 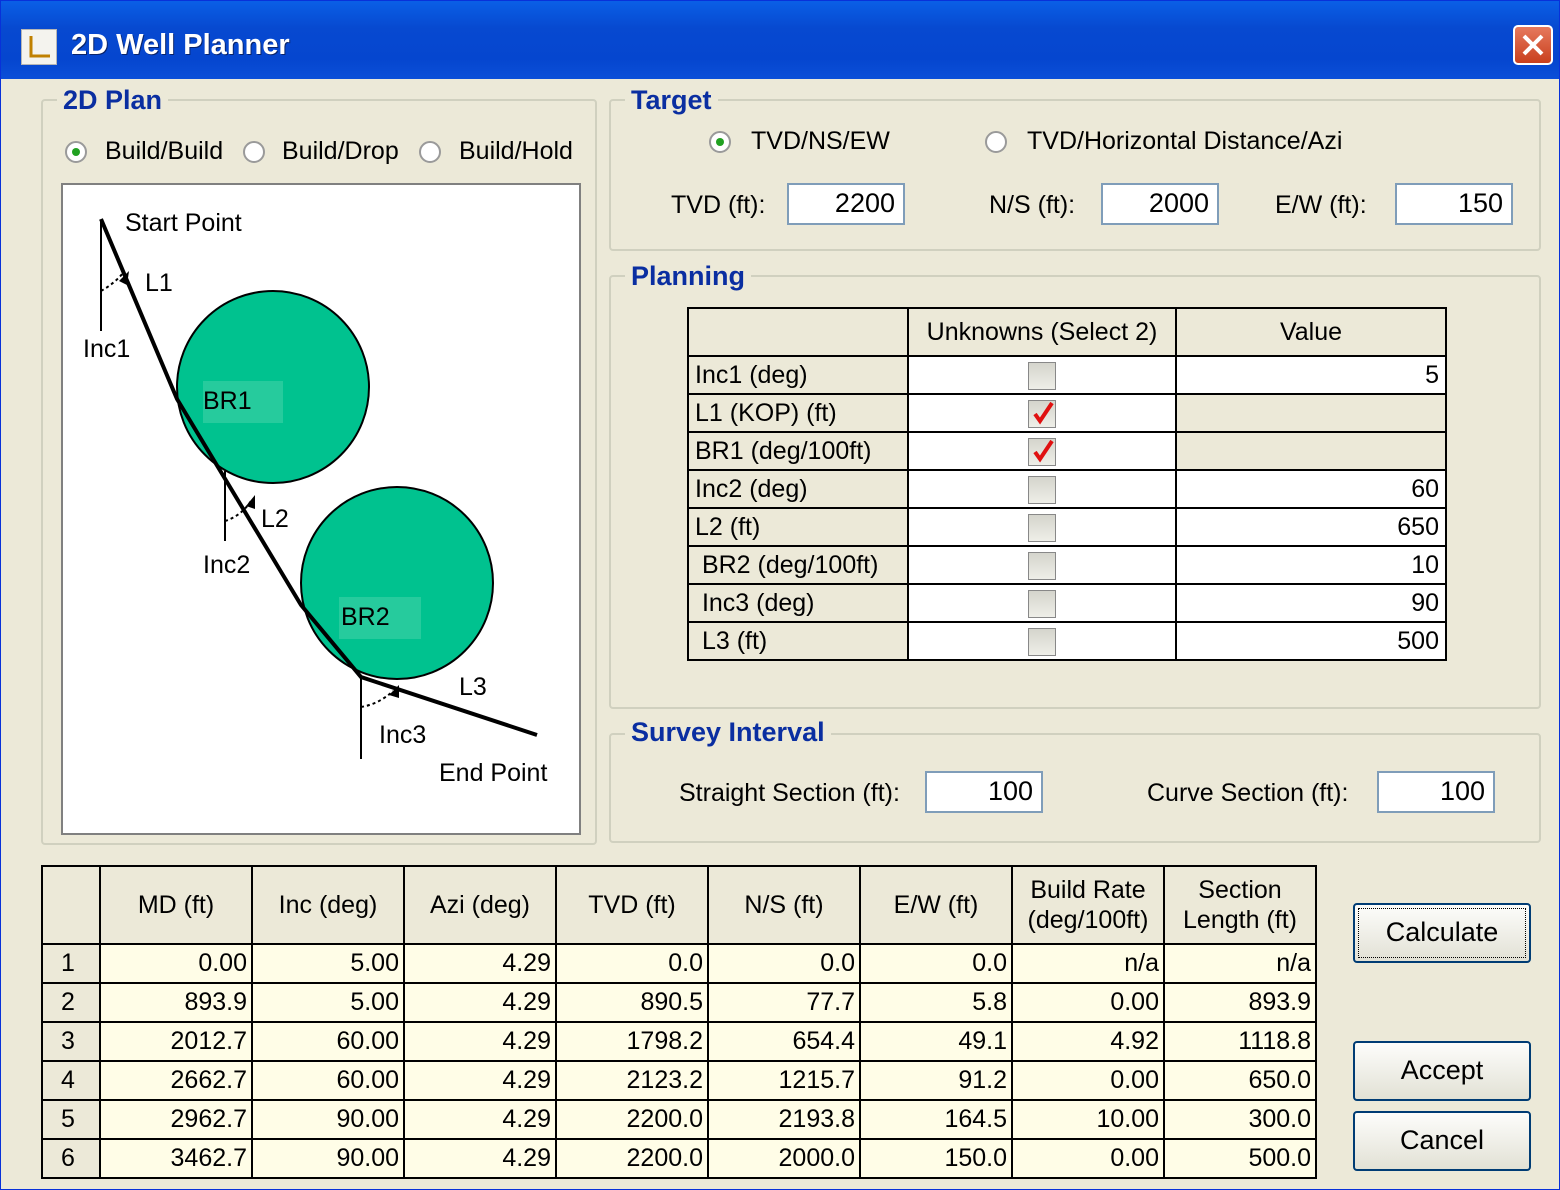 What do you see at coordinates (71, 1119) in the screenshot?
I see `results-row-number: 5` at bounding box center [71, 1119].